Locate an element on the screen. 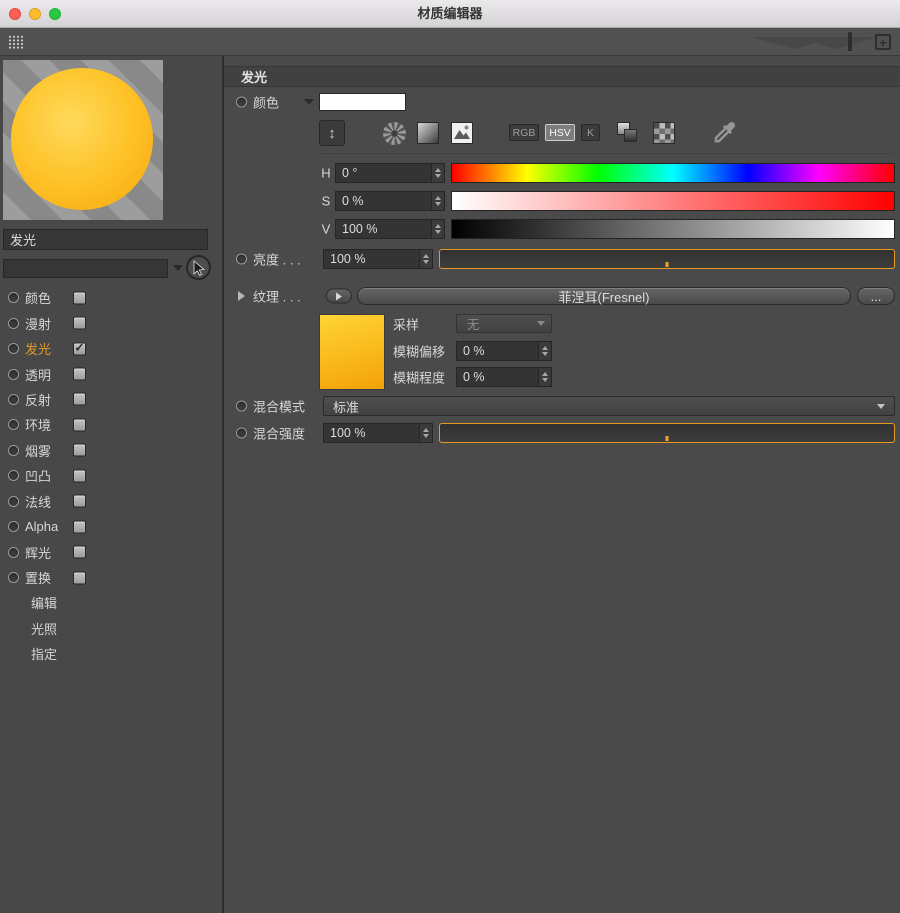 This screenshot has width=900, height=913. channel-label: 辉光 is located at coordinates (38, 552).